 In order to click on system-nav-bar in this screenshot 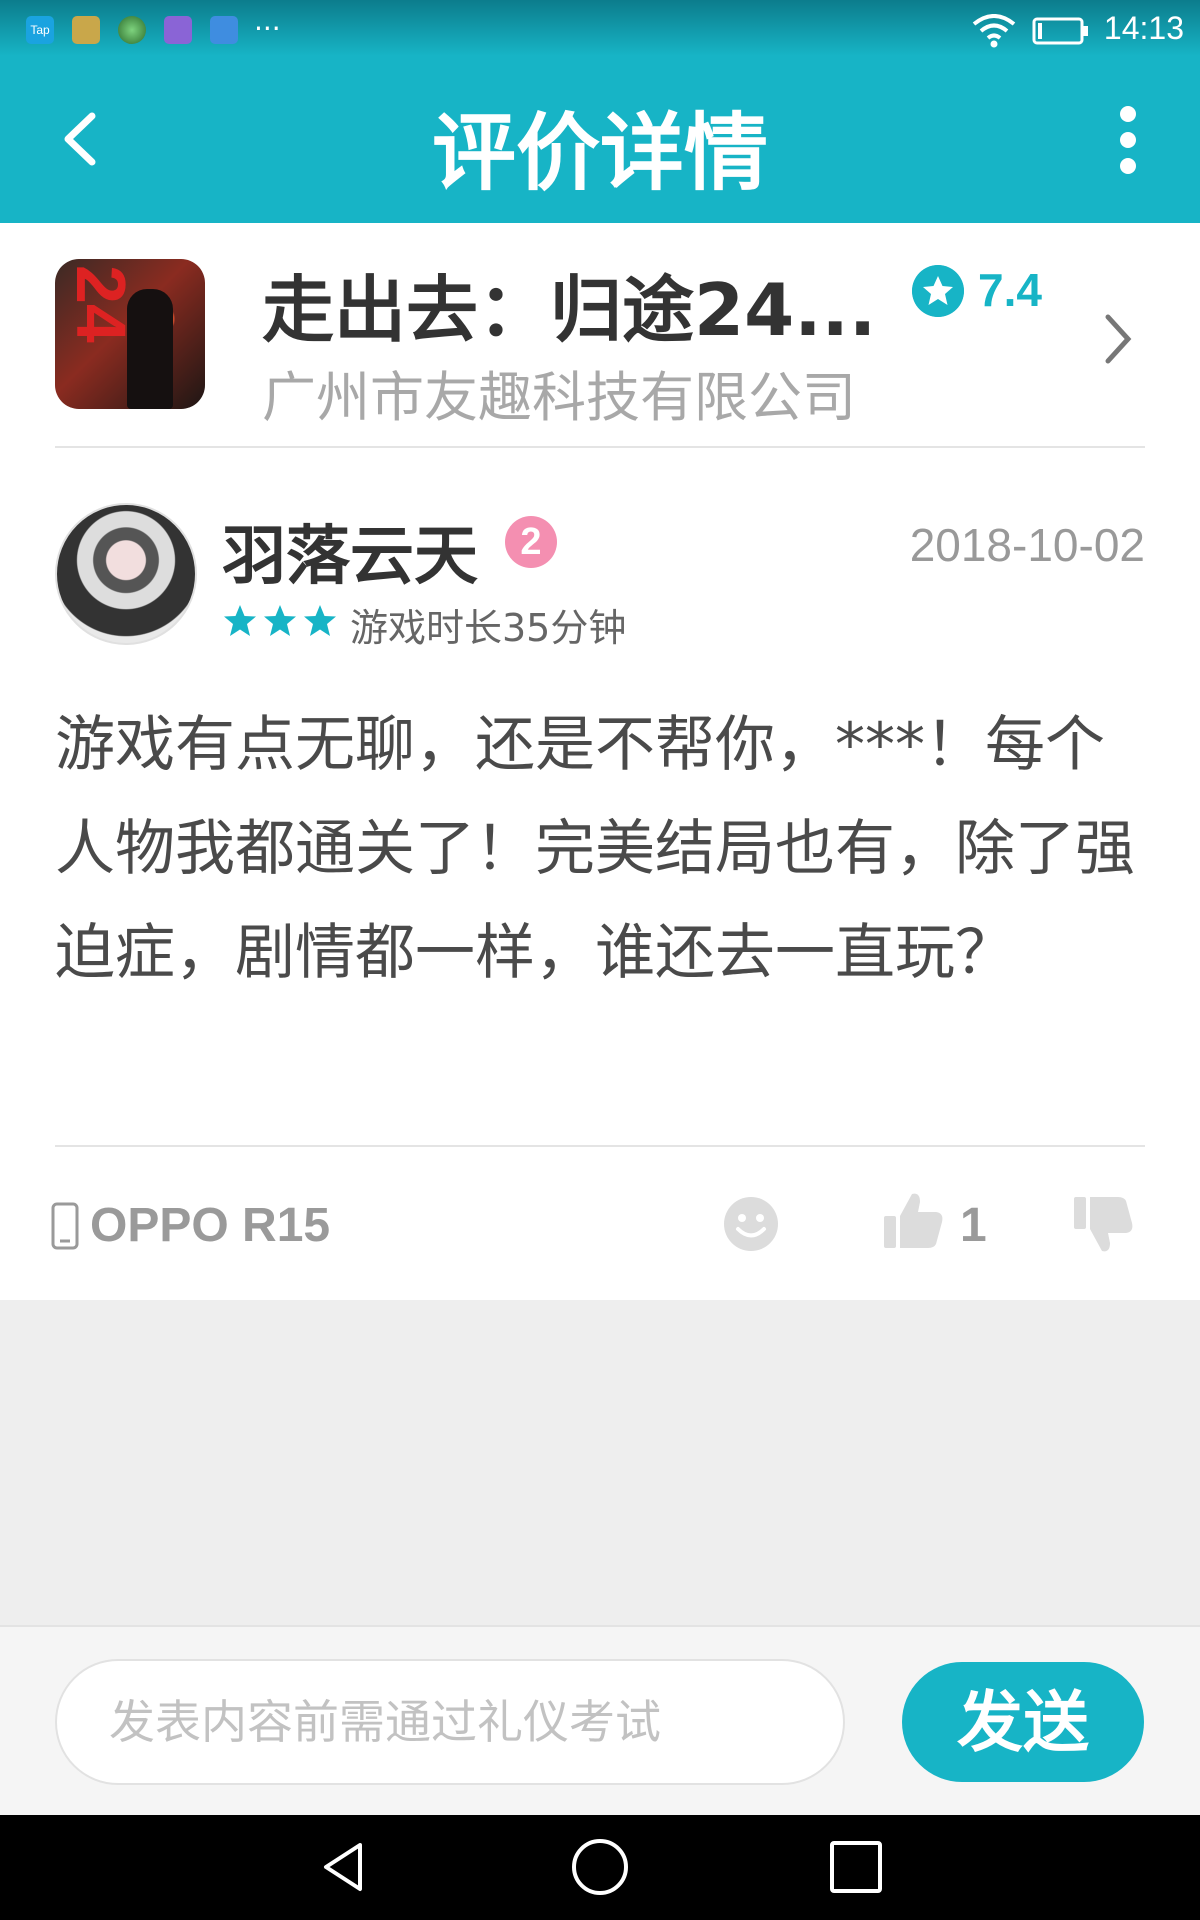, I will do `click(600, 1867)`.